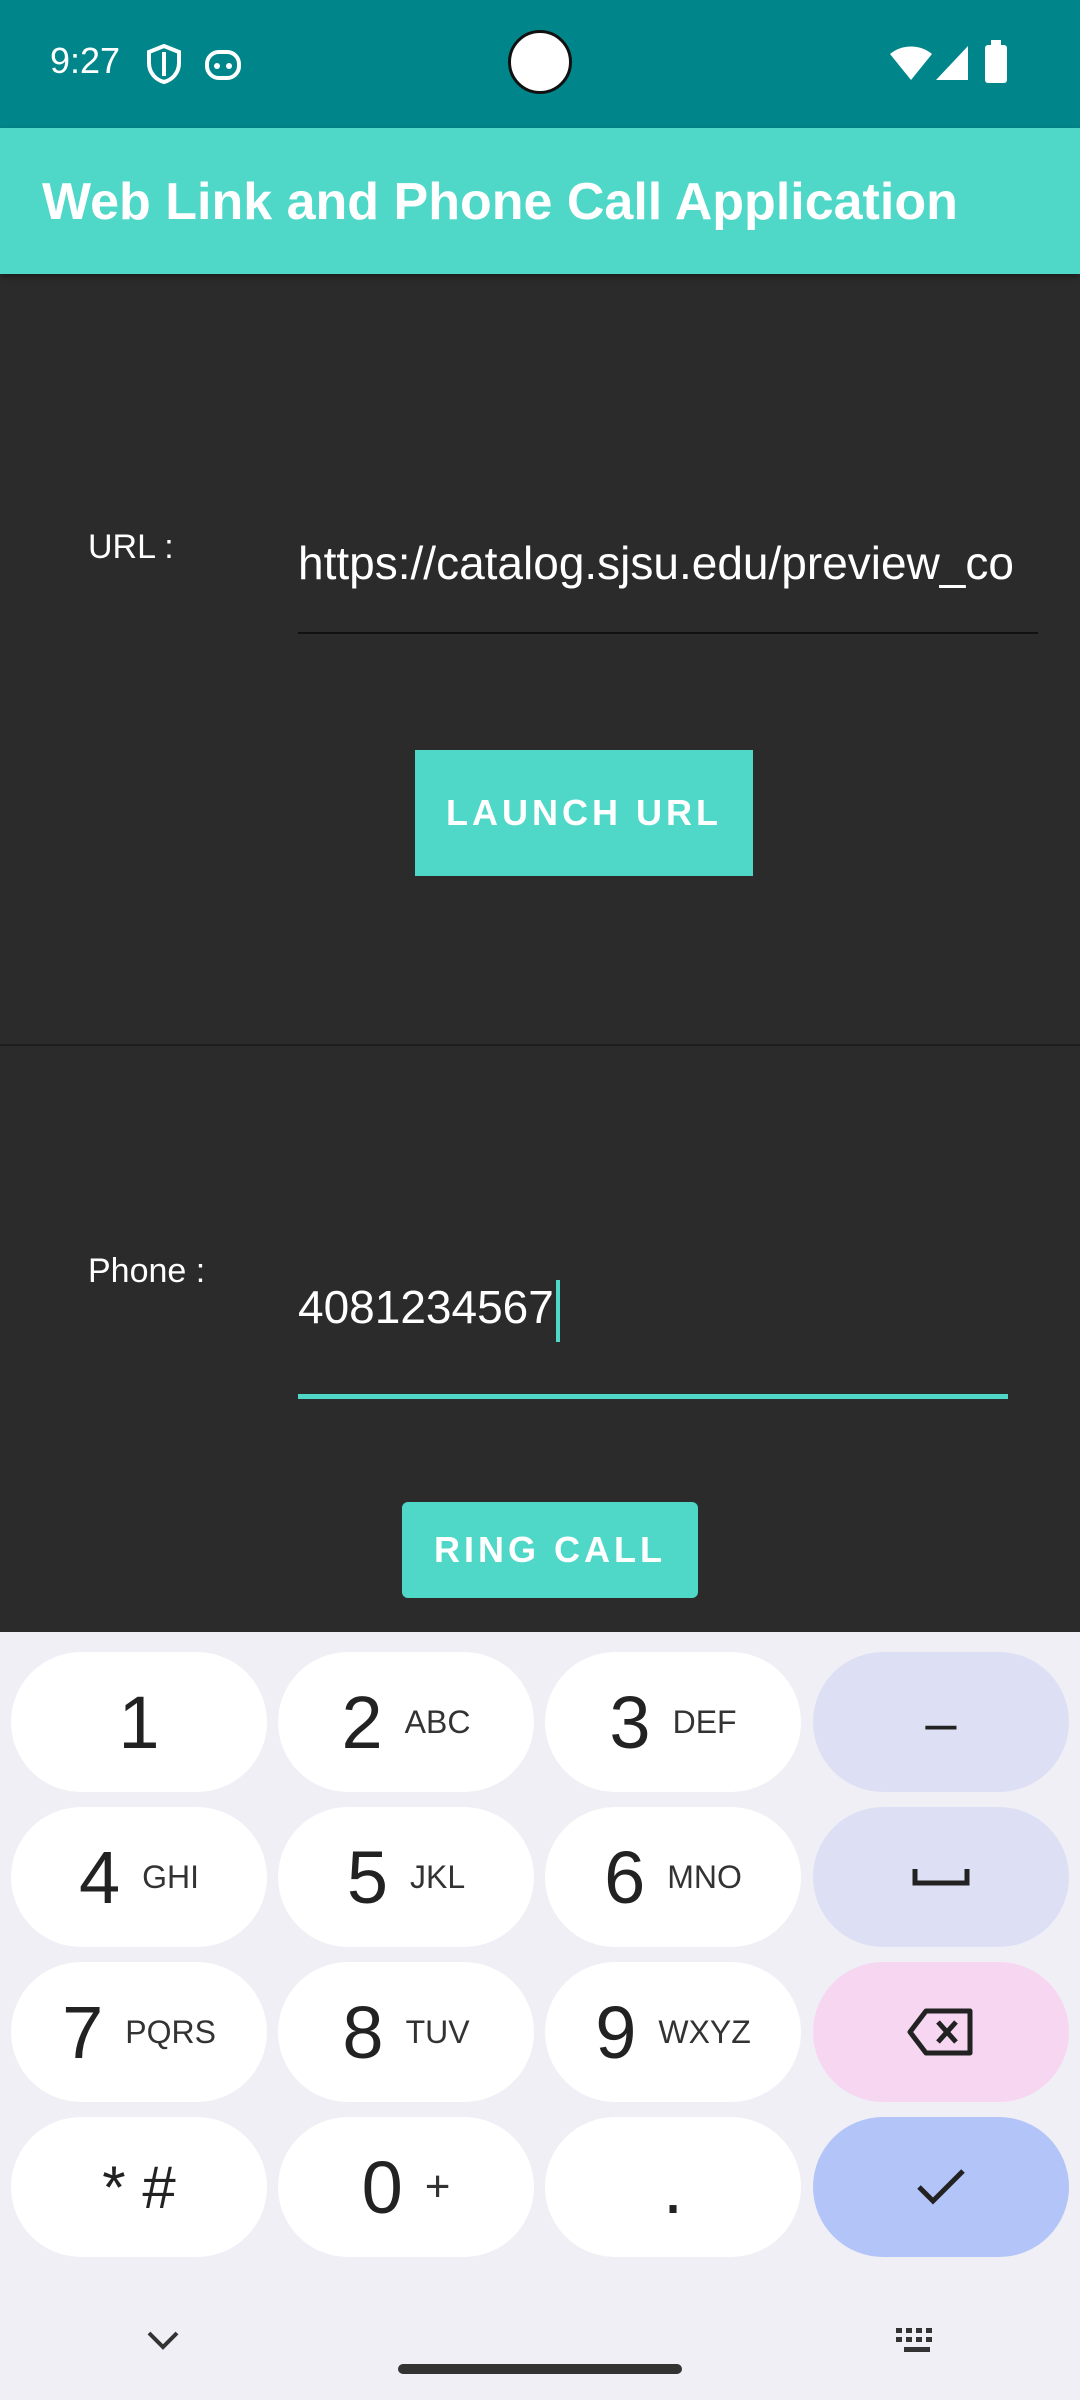 The image size is (1080, 2400). What do you see at coordinates (223, 65) in the screenshot?
I see `app-notification-icon` at bounding box center [223, 65].